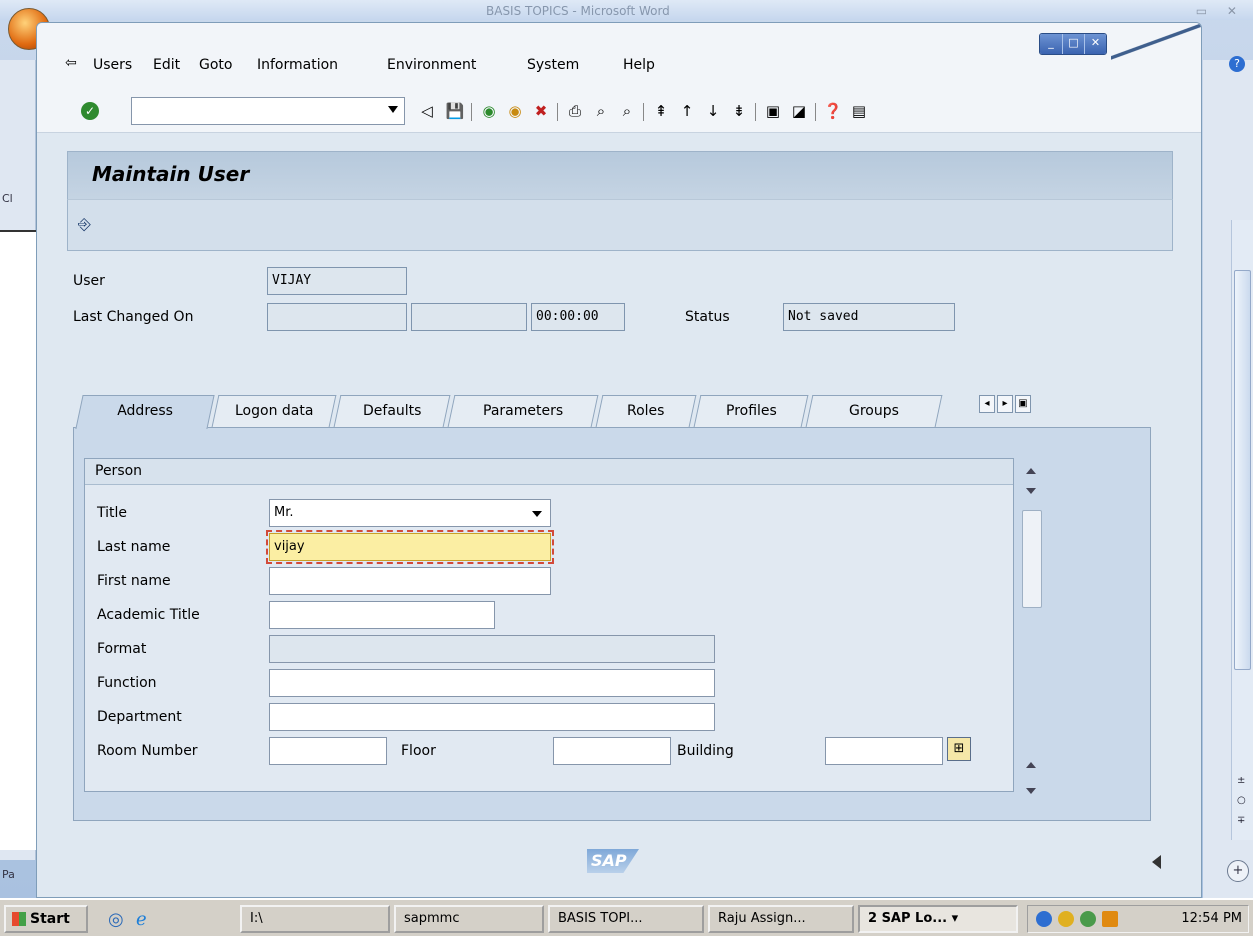  Describe the element at coordinates (739, 111) in the screenshot. I see `last-page-icon: ⇟` at that location.